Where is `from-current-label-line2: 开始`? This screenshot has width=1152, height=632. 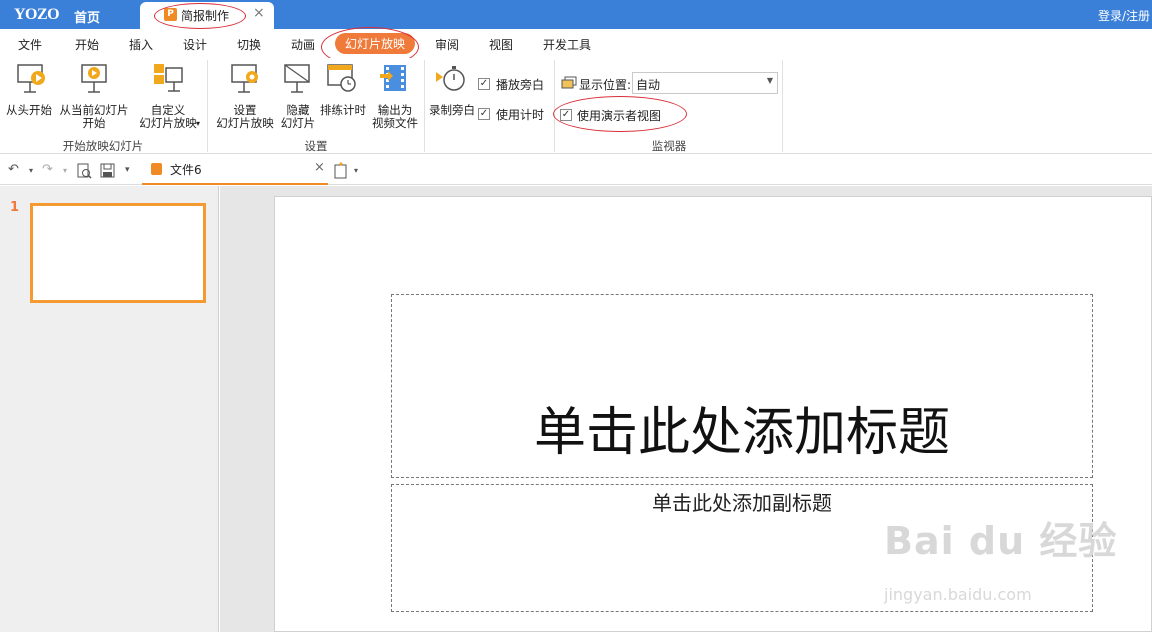 from-current-label-line2: 开始 is located at coordinates (94, 123).